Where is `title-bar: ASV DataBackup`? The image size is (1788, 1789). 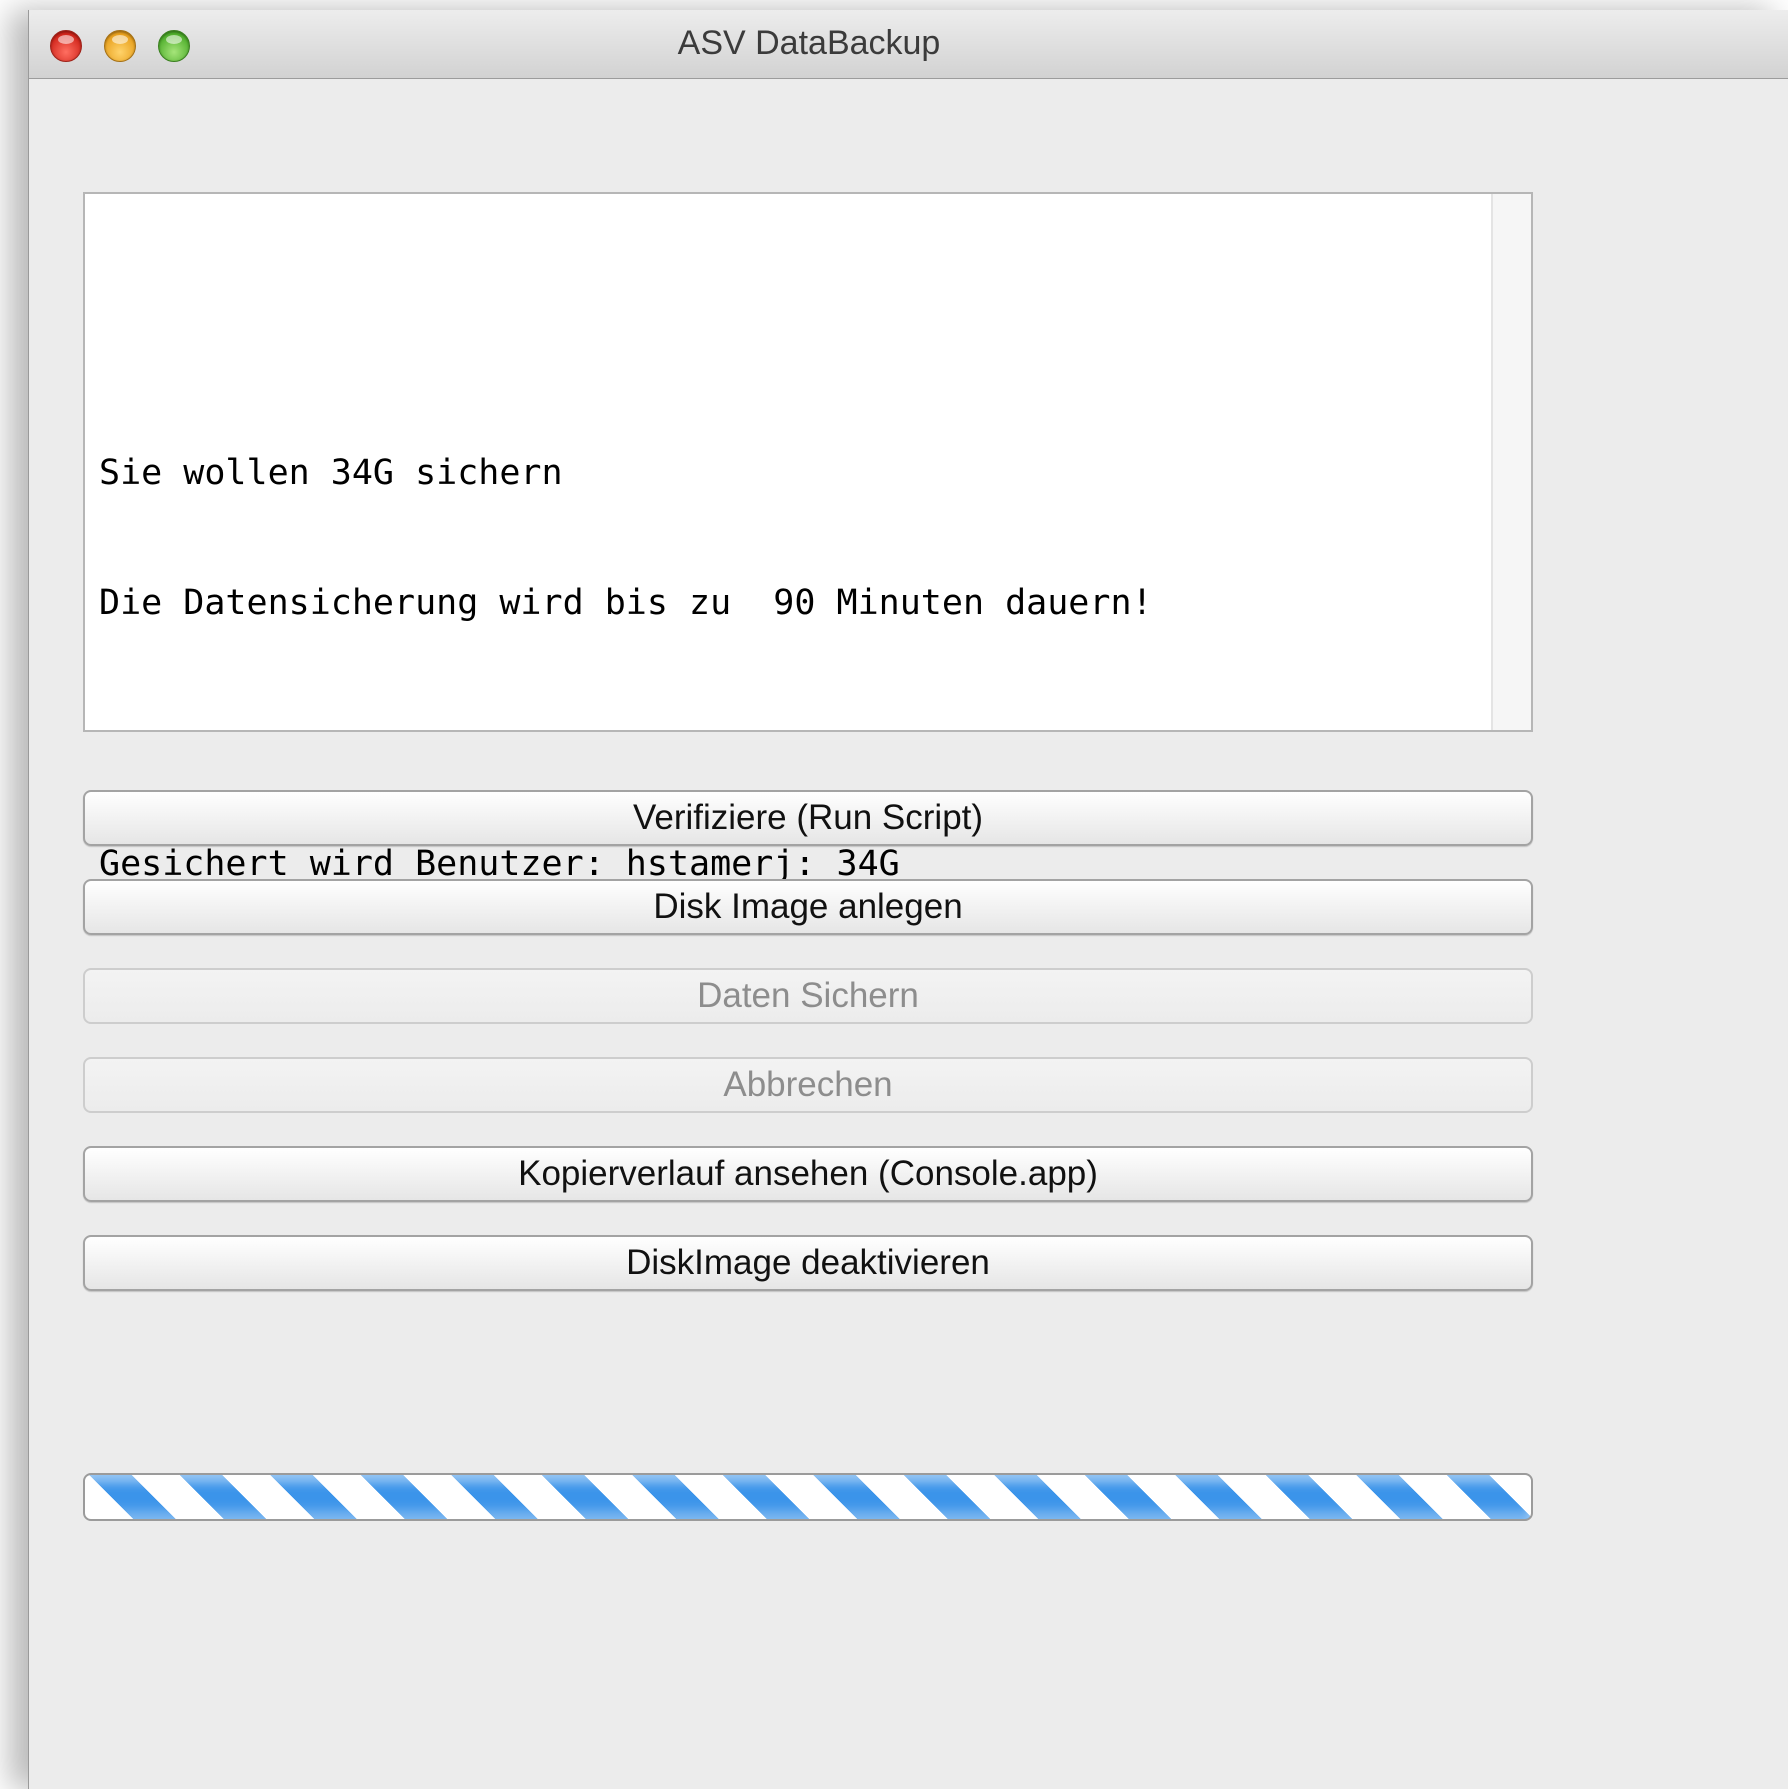
title-bar: ASV DataBackup is located at coordinates (908, 44).